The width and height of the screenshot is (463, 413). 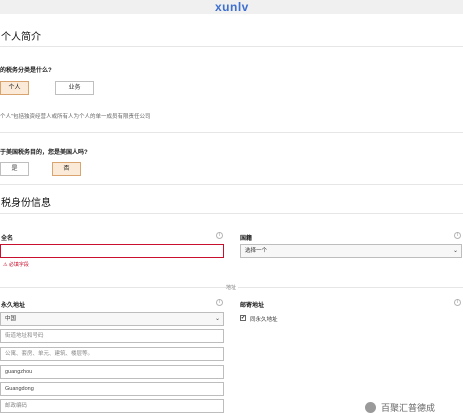 I want to click on city-input: guangzhou, so click(x=112, y=372).